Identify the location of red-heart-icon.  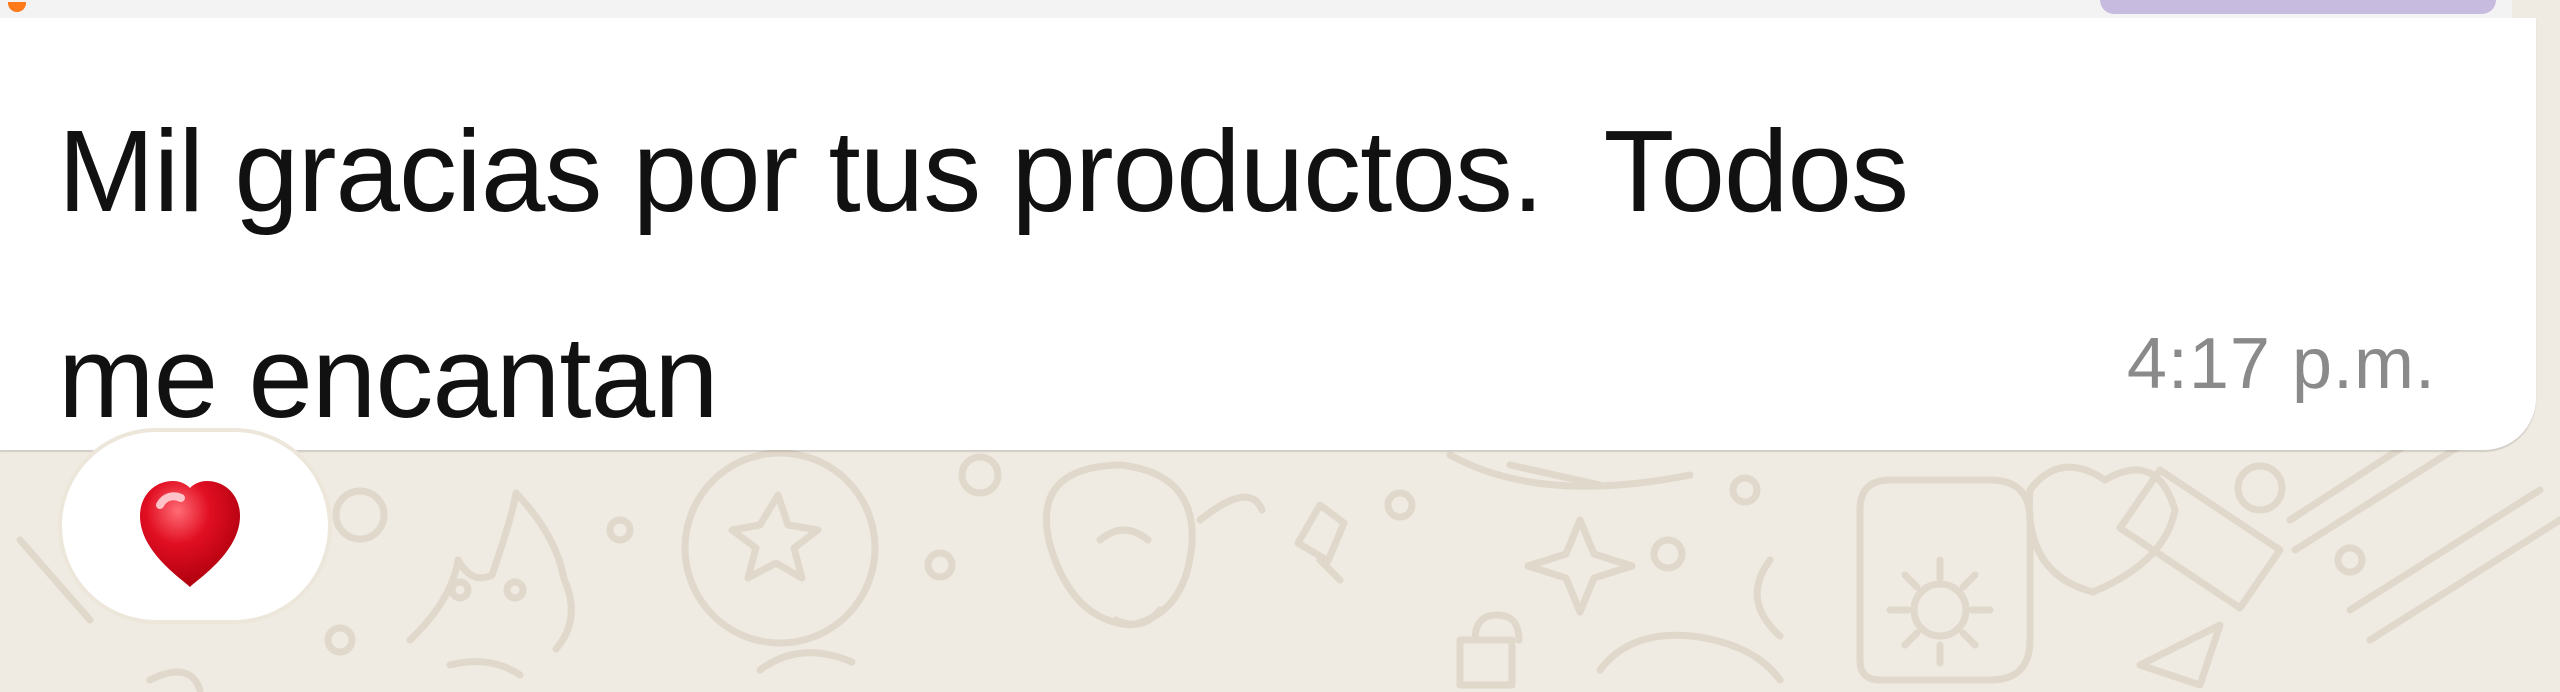
(190, 534).